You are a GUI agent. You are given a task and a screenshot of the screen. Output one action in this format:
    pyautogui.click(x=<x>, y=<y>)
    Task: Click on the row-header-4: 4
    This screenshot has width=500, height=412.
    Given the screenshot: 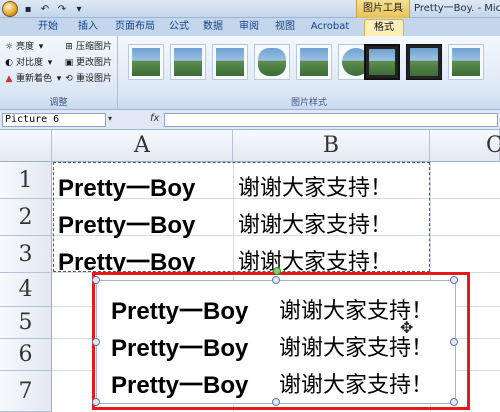 What is the action you would take?
    pyautogui.click(x=26, y=290)
    